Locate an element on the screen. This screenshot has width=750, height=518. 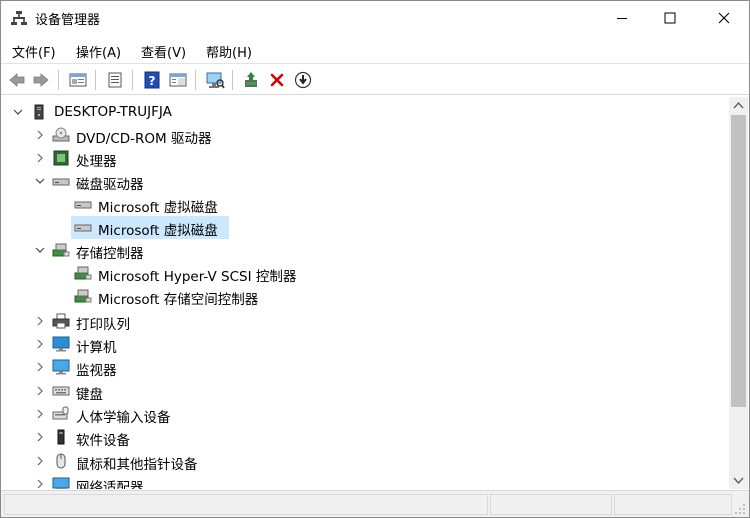
menu-file: 文件(F) is located at coordinates (34, 51).